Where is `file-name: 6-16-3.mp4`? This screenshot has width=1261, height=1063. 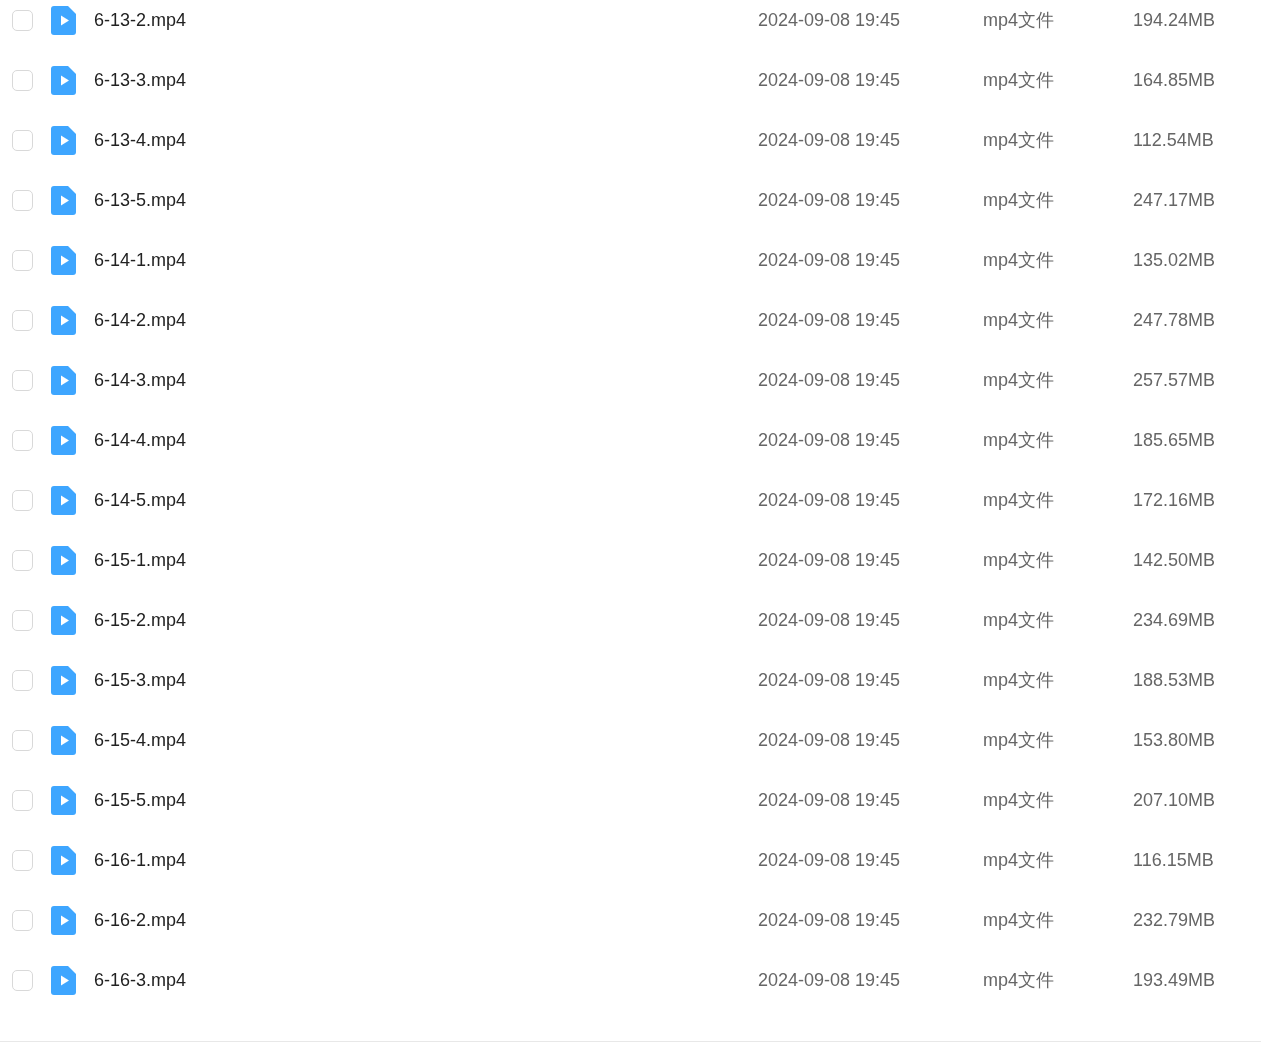 file-name: 6-16-3.mp4 is located at coordinates (426, 980).